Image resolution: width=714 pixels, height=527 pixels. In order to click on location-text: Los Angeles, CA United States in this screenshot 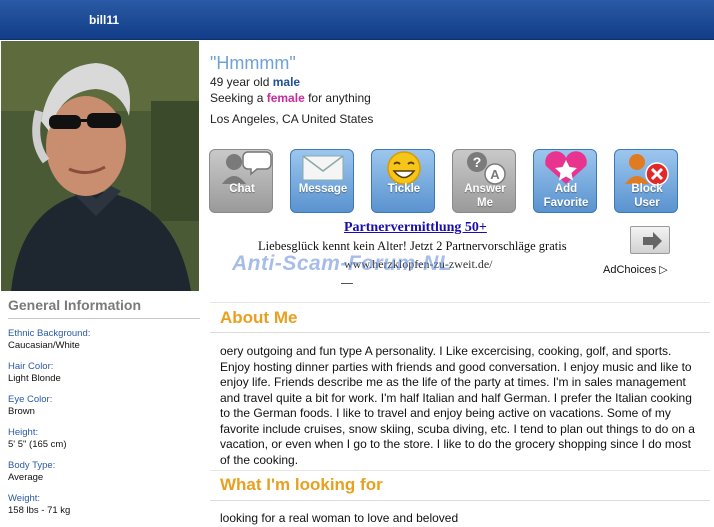, I will do `click(292, 119)`.